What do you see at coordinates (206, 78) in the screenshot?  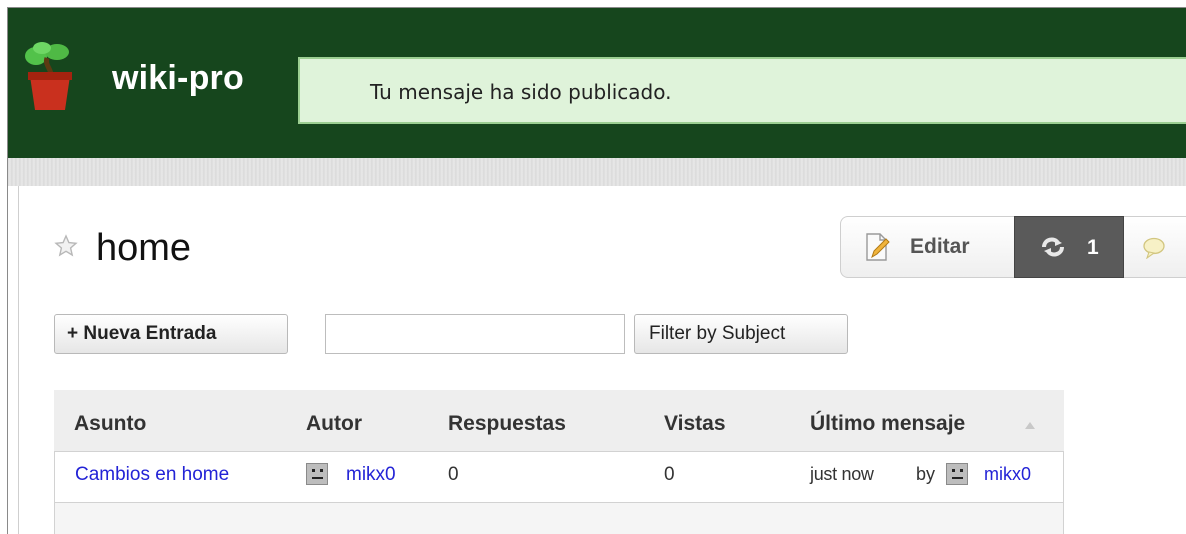 I see `site-title: wiki-pro` at bounding box center [206, 78].